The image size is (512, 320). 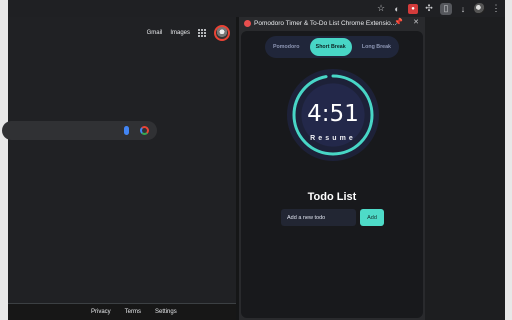 What do you see at coordinates (126, 130) in the screenshot?
I see `microphone-icon` at bounding box center [126, 130].